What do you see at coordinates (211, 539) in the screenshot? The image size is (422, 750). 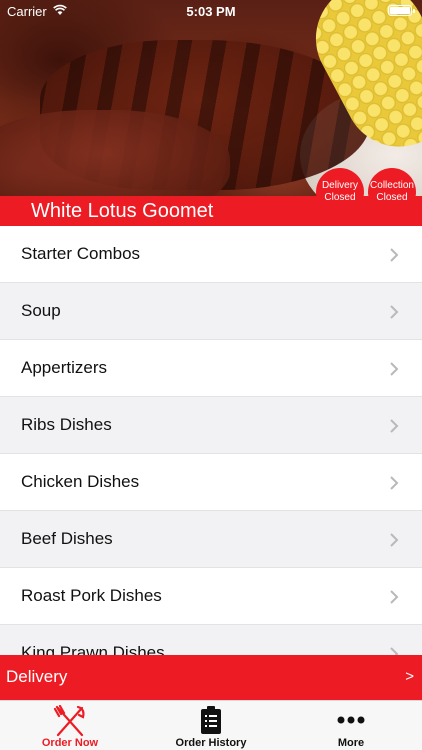 I see `menu-item-beef-dishes: Beef Dishes` at bounding box center [211, 539].